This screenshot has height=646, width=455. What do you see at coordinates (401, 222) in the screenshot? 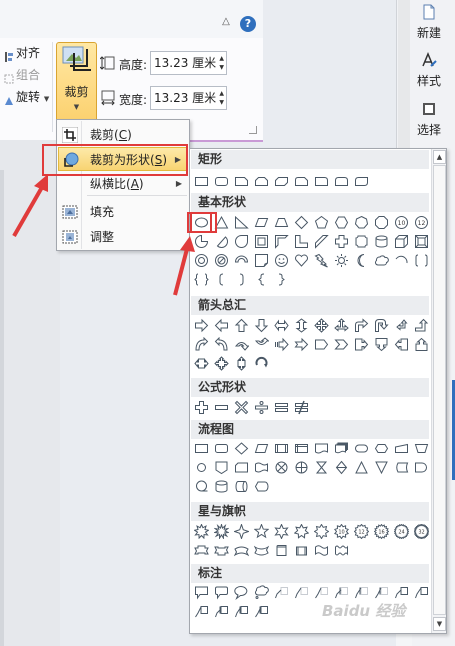
I see `shape-dec: 10` at bounding box center [401, 222].